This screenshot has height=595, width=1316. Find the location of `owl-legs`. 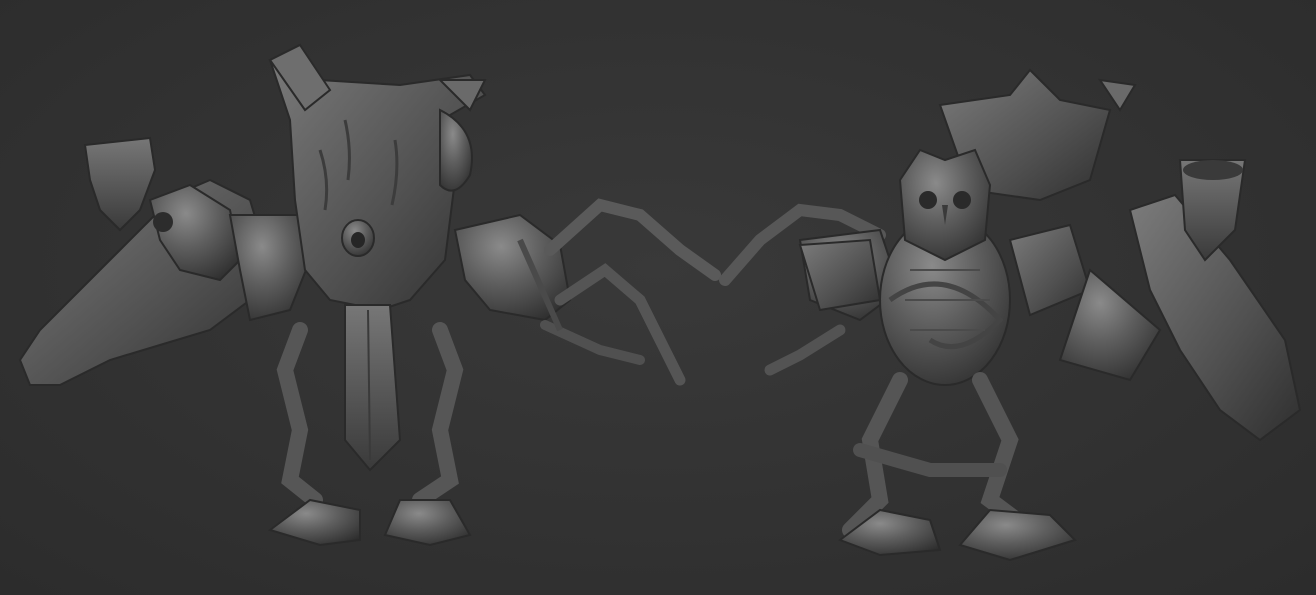

owl-legs is located at coordinates (957, 467).